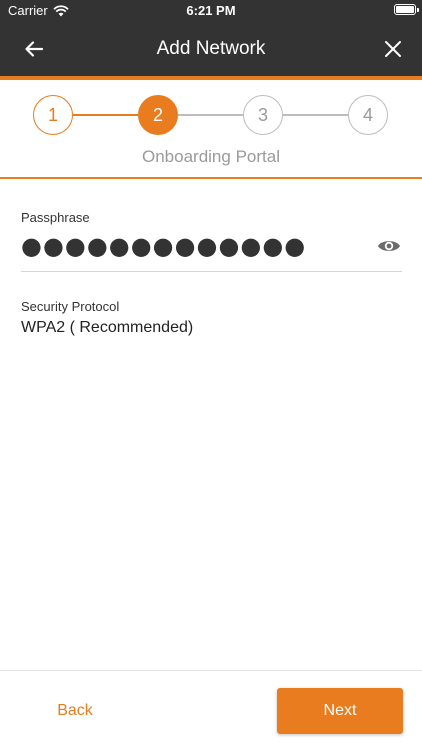 This screenshot has height=750, width=422. I want to click on status-bar: Carrier 6:21 PM, so click(211, 11).